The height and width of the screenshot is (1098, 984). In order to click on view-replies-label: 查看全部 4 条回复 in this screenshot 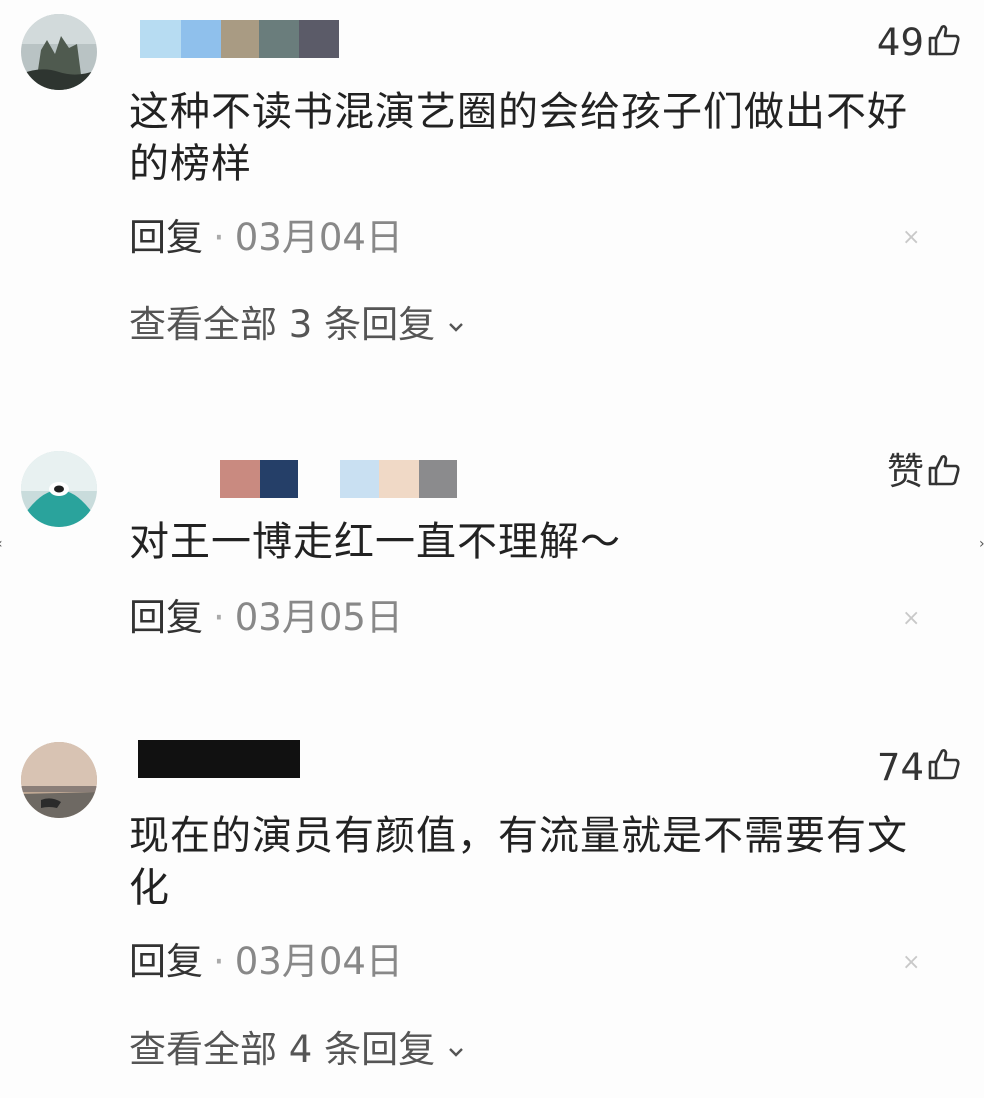, I will do `click(282, 1049)`.